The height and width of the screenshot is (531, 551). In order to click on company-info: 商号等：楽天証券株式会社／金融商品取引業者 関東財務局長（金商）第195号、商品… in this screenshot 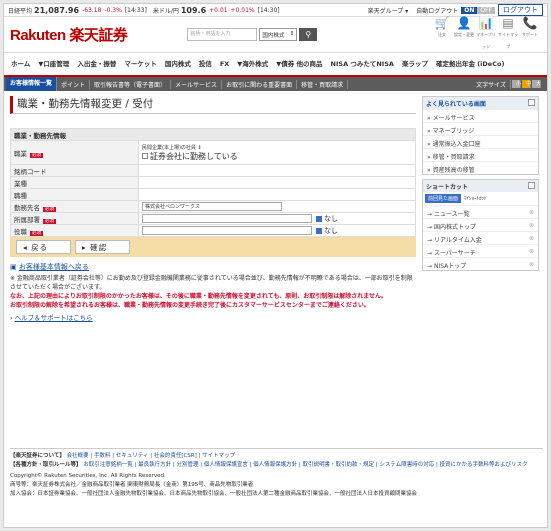, I will do `click(132, 485)`.